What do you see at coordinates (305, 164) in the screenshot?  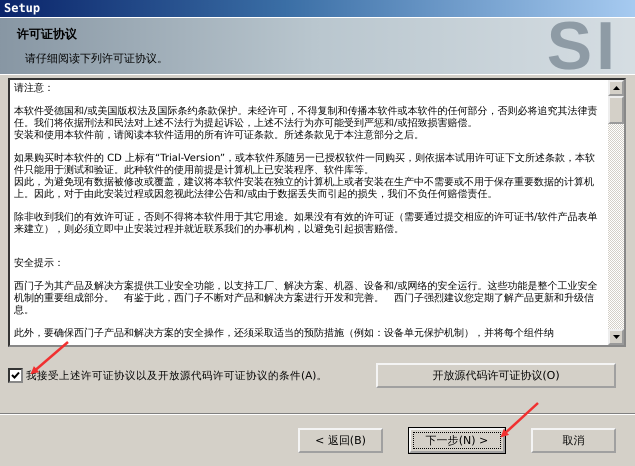 I see `license-paragraph: 如果购买时本软件的 CD 上标有“Trial-Version”，或本软件系随另一已授权软件一同购买，则依据本试用许可证下文所述条款，本软件只能用于测试和验证。此种软件的使用前提是计算机上已安装程序、软件库等。` at bounding box center [305, 164].